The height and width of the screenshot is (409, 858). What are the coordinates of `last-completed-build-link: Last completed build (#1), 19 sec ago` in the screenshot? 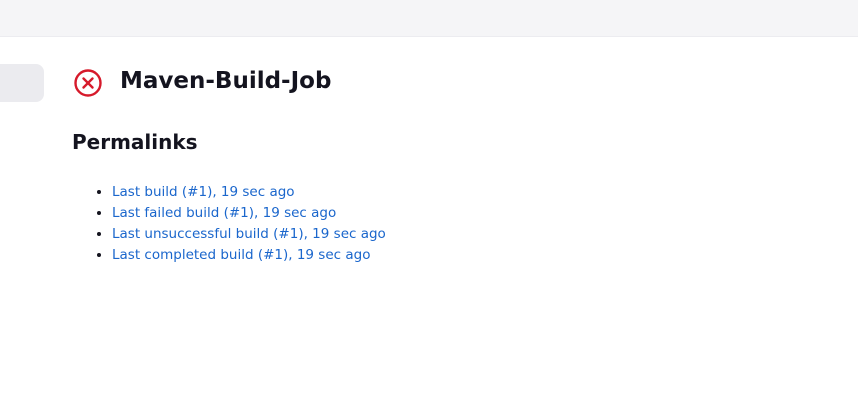 It's located at (241, 255).